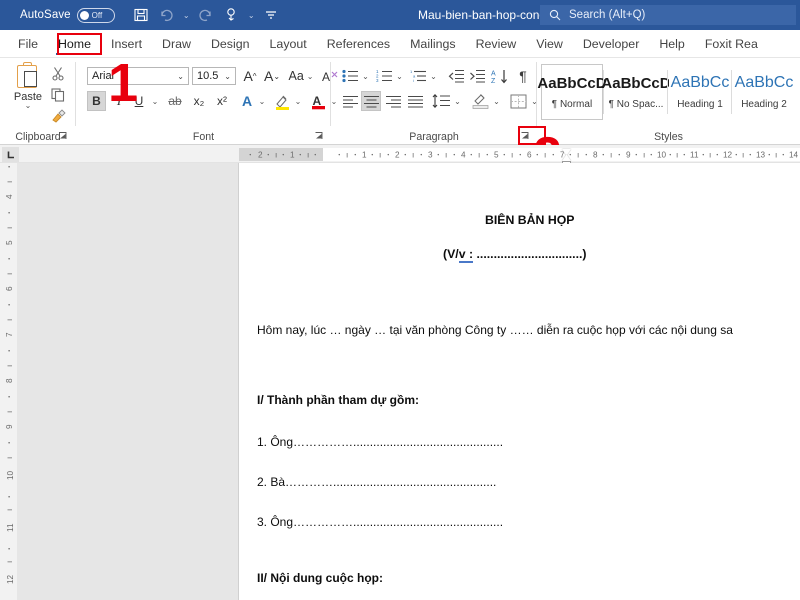  Describe the element at coordinates (764, 92) in the screenshot. I see `style-heading-2: AaBbCc Heading 2` at that location.